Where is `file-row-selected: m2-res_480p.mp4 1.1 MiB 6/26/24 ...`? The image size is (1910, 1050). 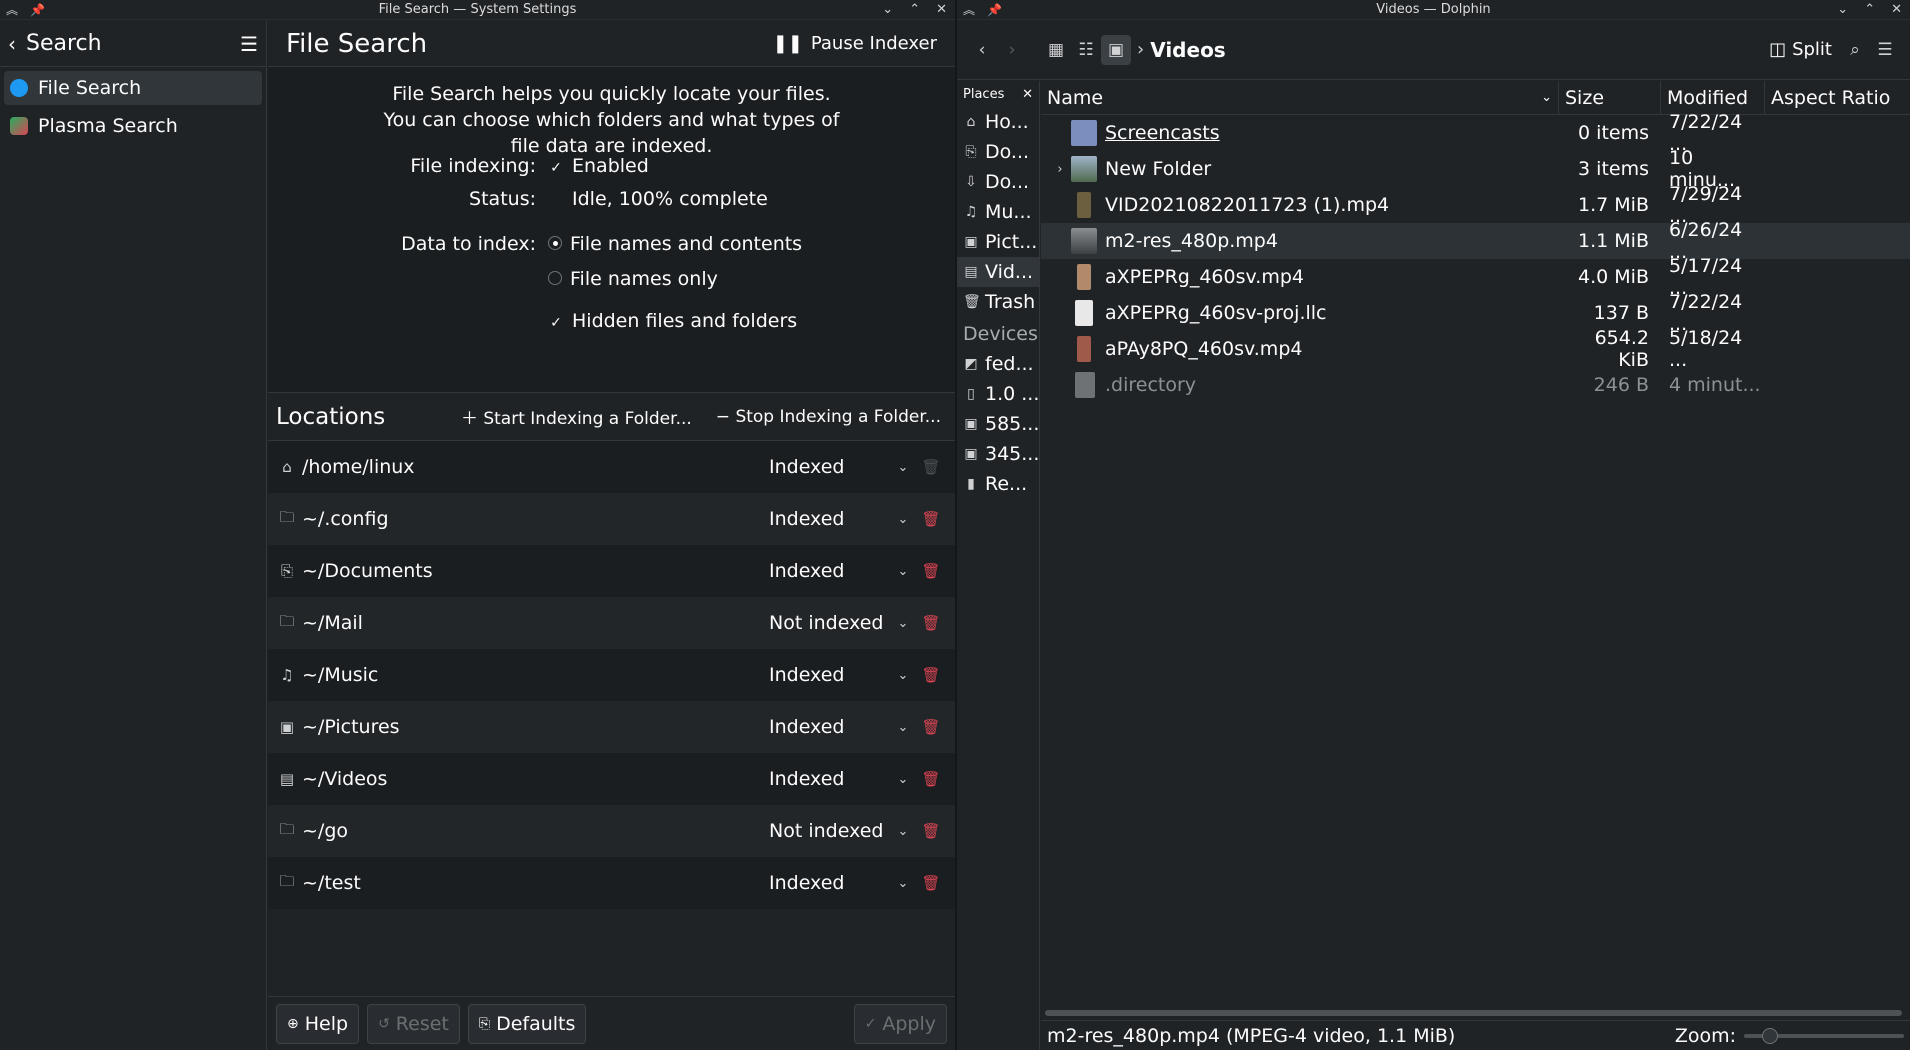 file-row-selected: m2-res_480p.mp4 1.1 MiB 6/26/24 ... is located at coordinates (1475, 241).